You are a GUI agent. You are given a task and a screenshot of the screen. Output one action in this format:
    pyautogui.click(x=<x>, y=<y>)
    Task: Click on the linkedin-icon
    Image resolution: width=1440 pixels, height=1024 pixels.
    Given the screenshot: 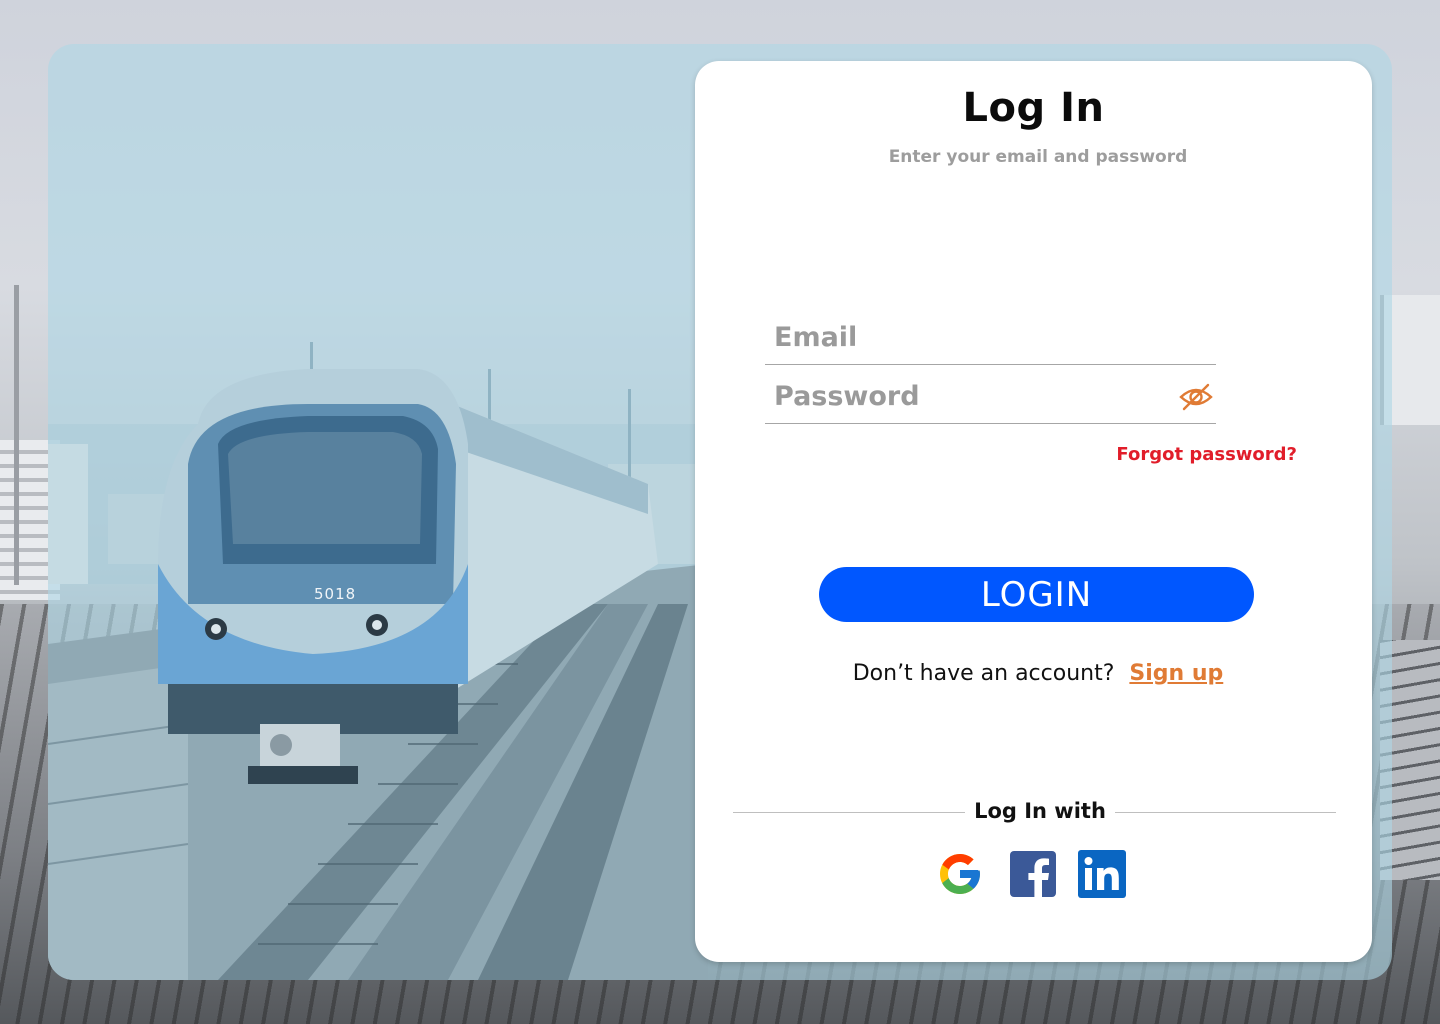 What is the action you would take?
    pyautogui.click(x=1102, y=874)
    